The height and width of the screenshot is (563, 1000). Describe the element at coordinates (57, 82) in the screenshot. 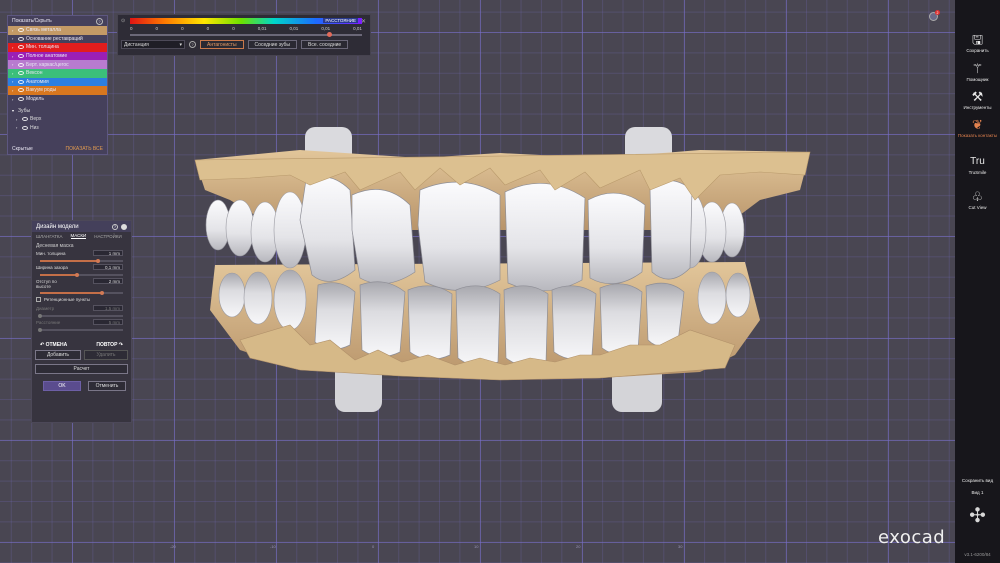

I see `layer-item: › Анатомия` at that location.